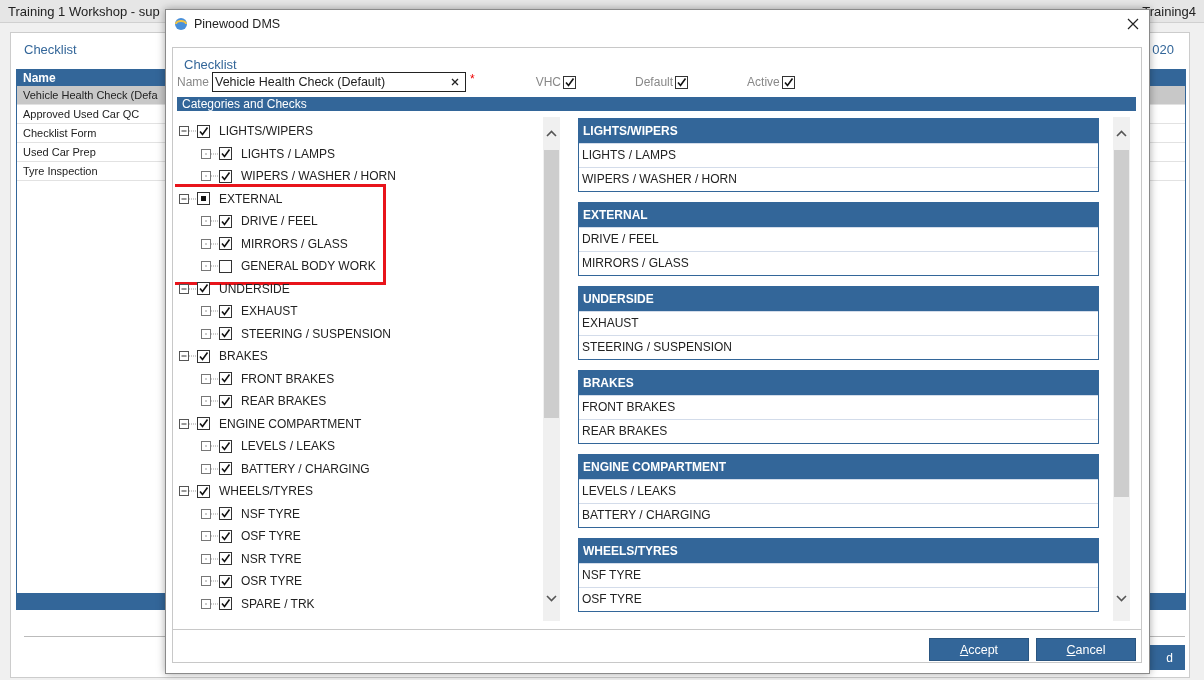  What do you see at coordinates (838, 407) in the screenshot?
I see `check-item: FRONT BRAKES` at bounding box center [838, 407].